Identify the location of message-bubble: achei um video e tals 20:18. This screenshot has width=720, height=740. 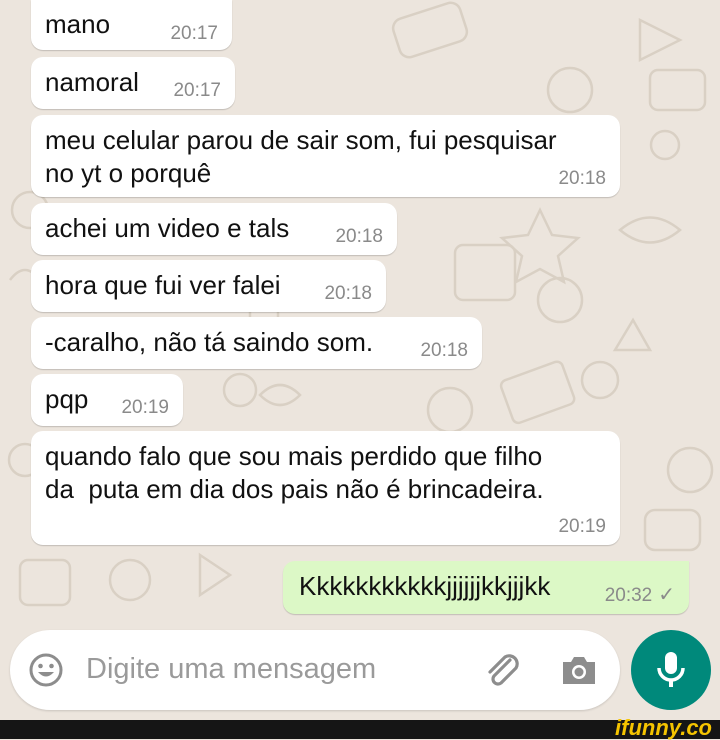
(214, 229).